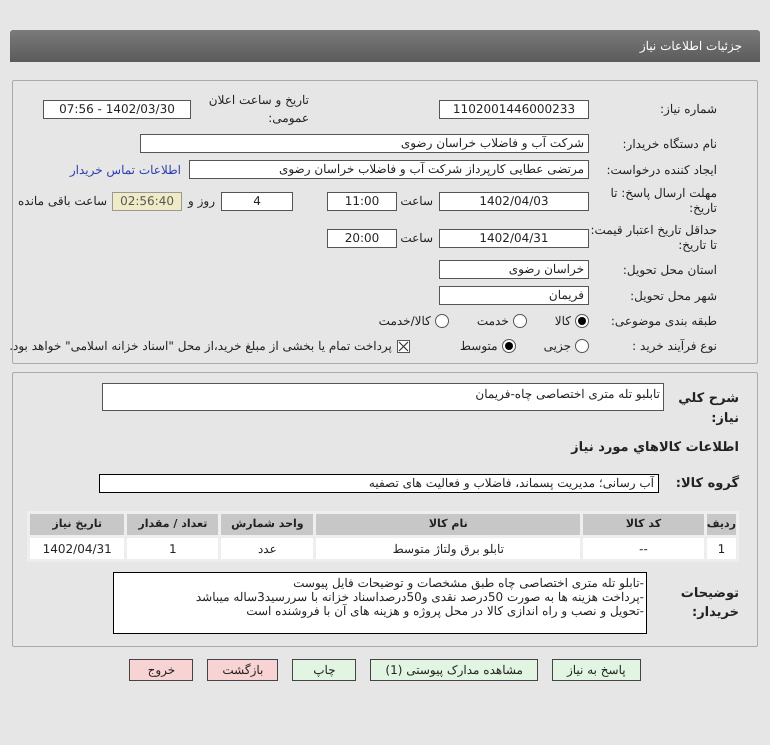 This screenshot has width=770, height=745. What do you see at coordinates (709, 603) in the screenshot?
I see `field-label: توضیحات خریدار:` at bounding box center [709, 603].